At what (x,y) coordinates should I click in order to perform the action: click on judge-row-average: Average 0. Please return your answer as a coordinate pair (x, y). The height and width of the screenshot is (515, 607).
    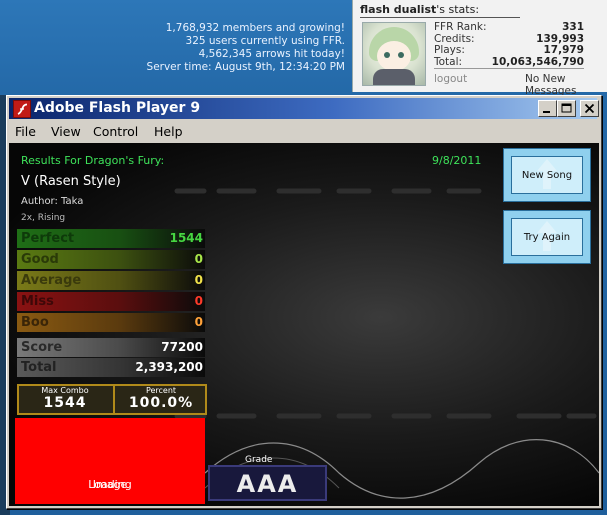
    Looking at the image, I should click on (111, 280).